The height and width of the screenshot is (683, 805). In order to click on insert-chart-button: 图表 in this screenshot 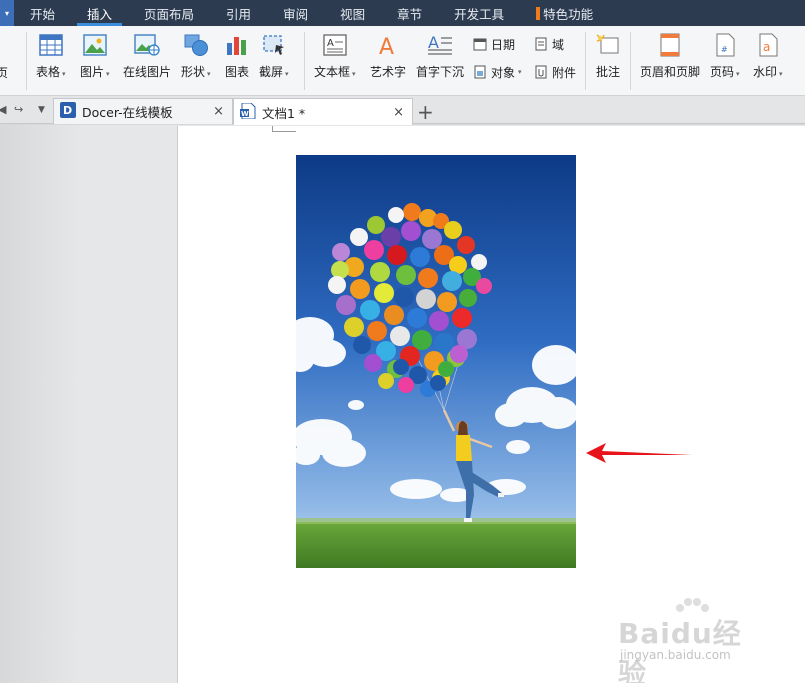, I will do `click(237, 56)`.